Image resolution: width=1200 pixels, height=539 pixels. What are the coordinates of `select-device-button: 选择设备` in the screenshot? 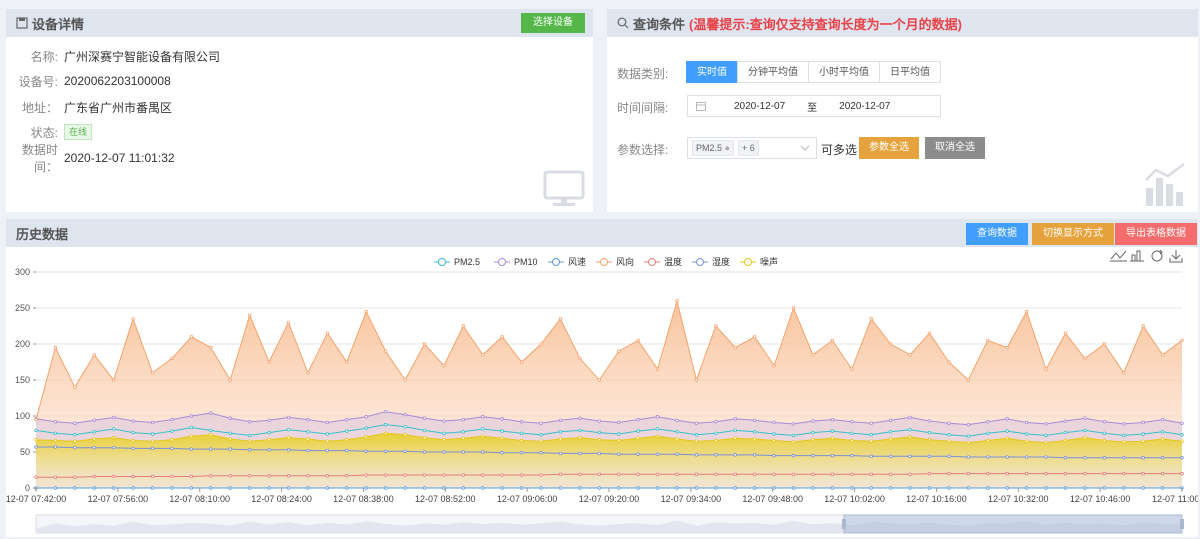 It's located at (553, 23).